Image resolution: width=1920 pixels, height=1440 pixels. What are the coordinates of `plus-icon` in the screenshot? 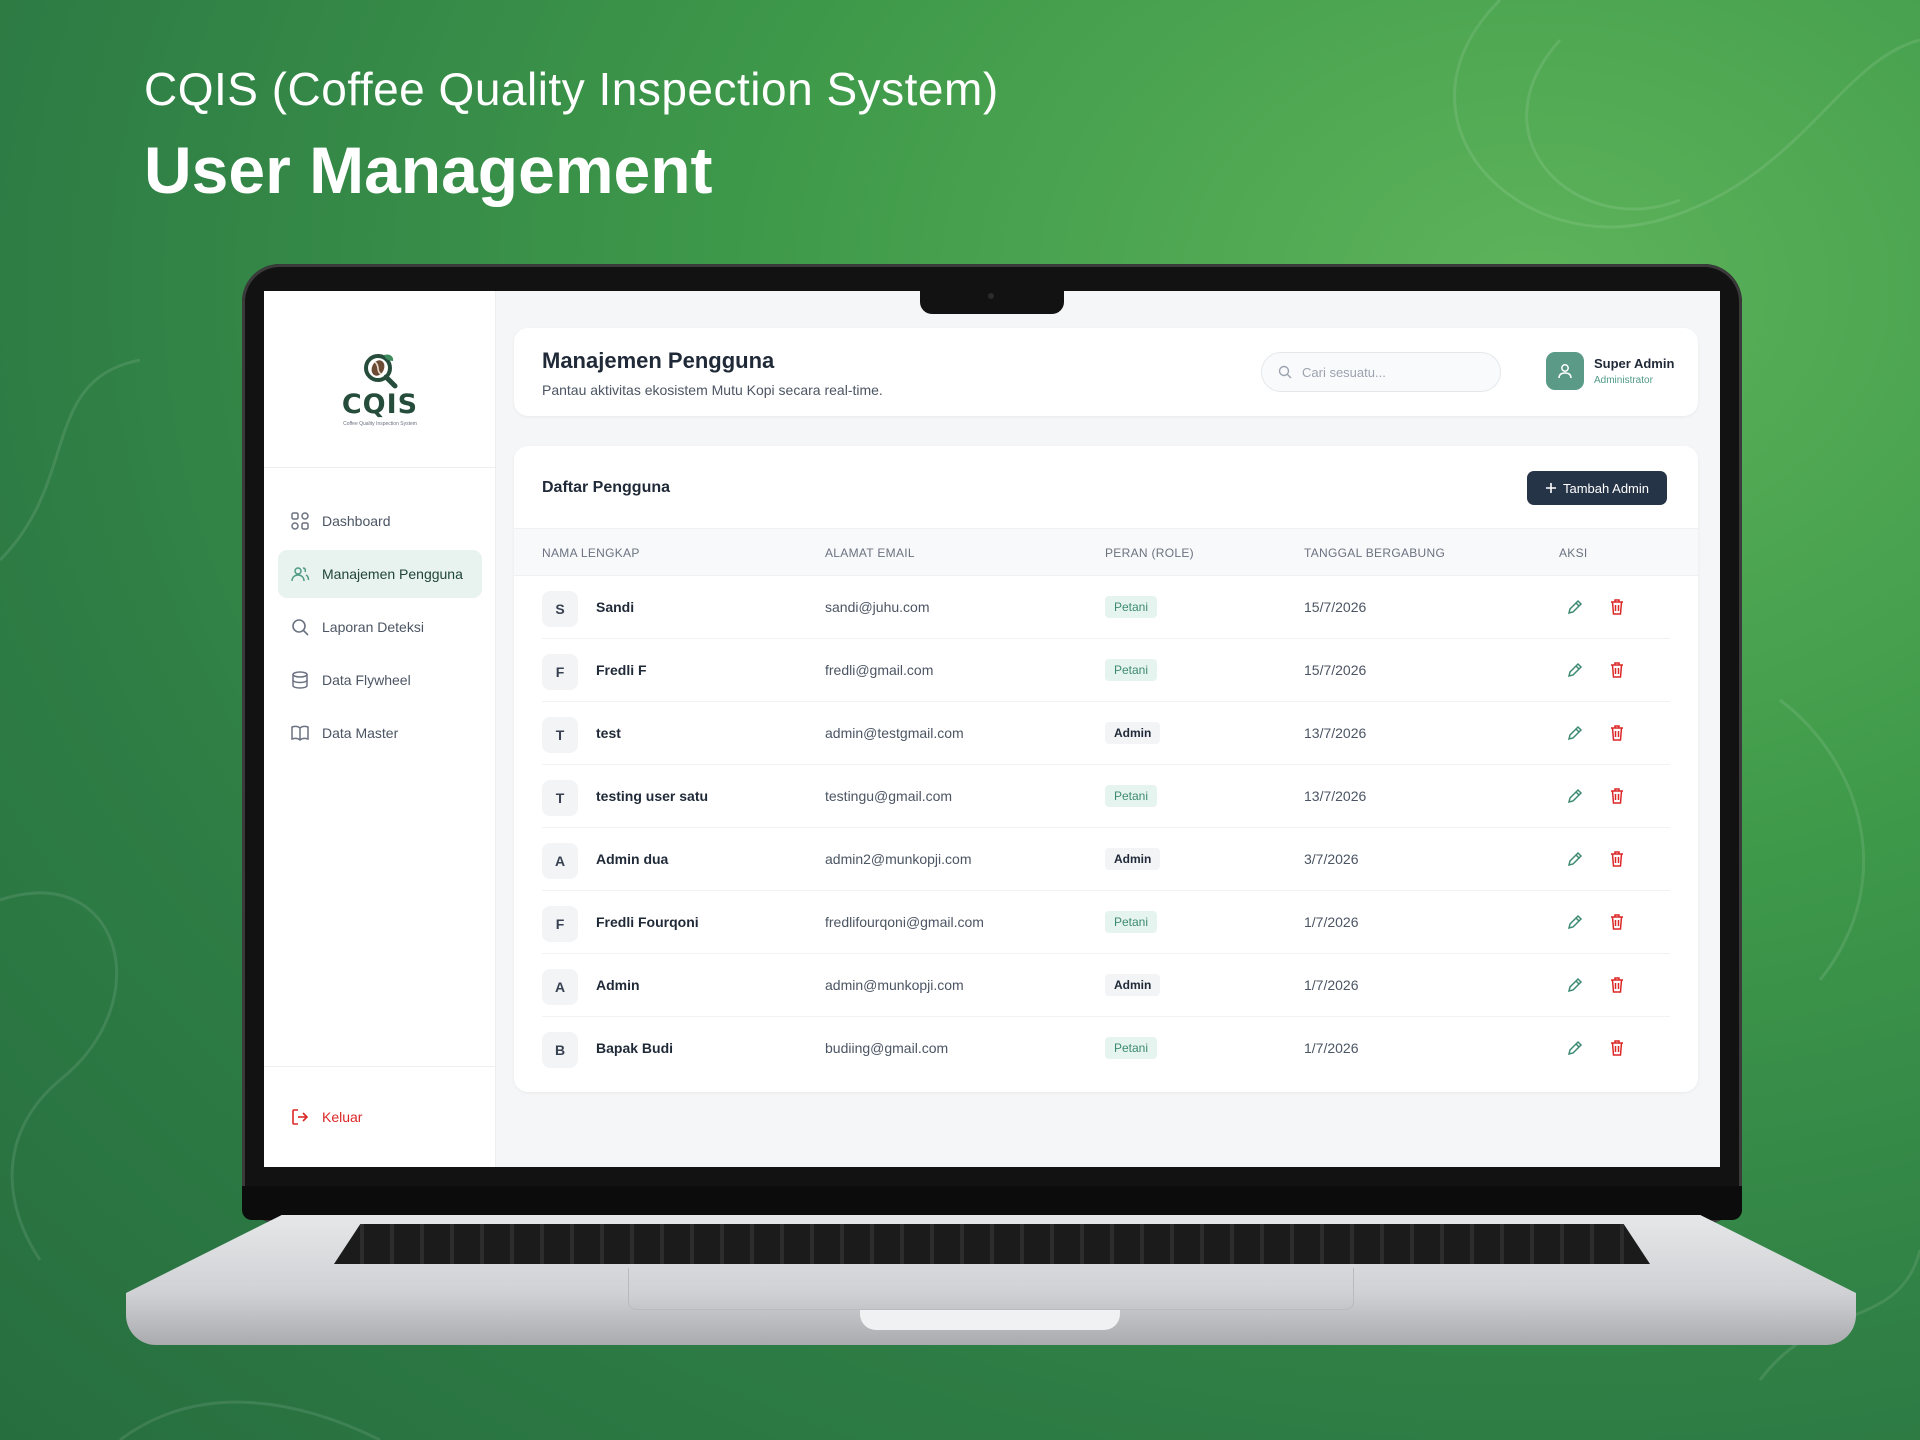 It's located at (1551, 488).